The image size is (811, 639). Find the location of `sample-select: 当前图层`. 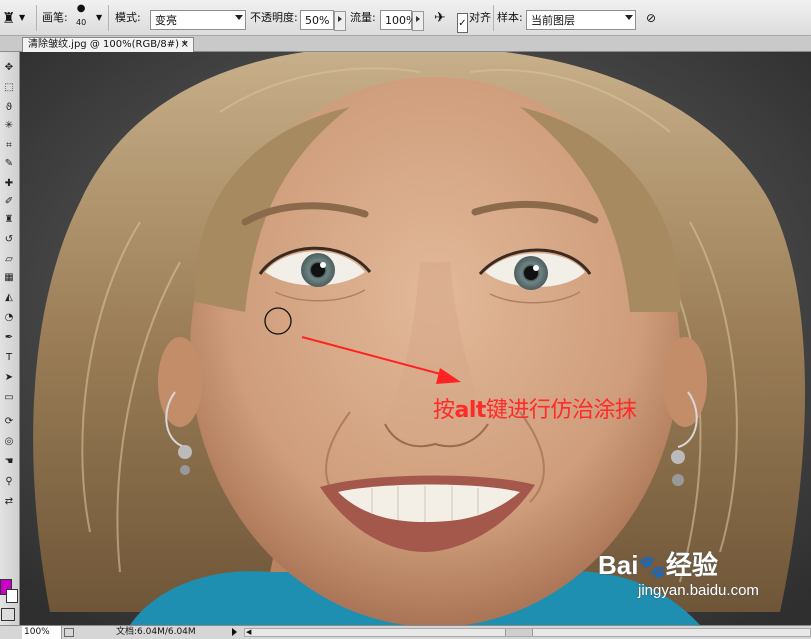

sample-select: 当前图层 is located at coordinates (581, 20).